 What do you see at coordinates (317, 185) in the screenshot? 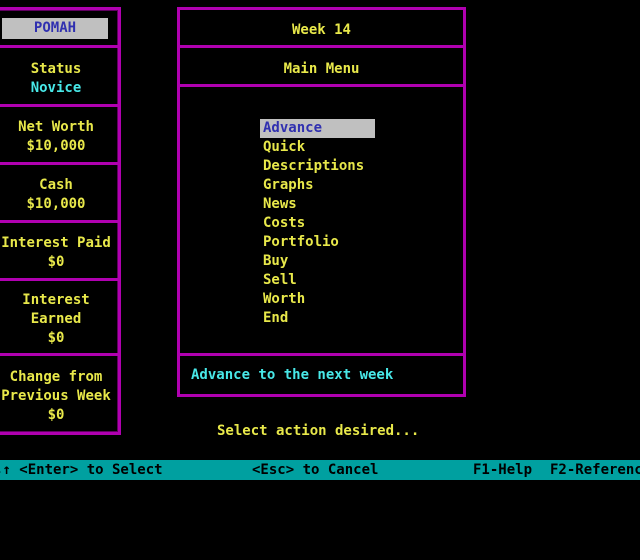
I see `menu-item-graphs: Graphs` at bounding box center [317, 185].